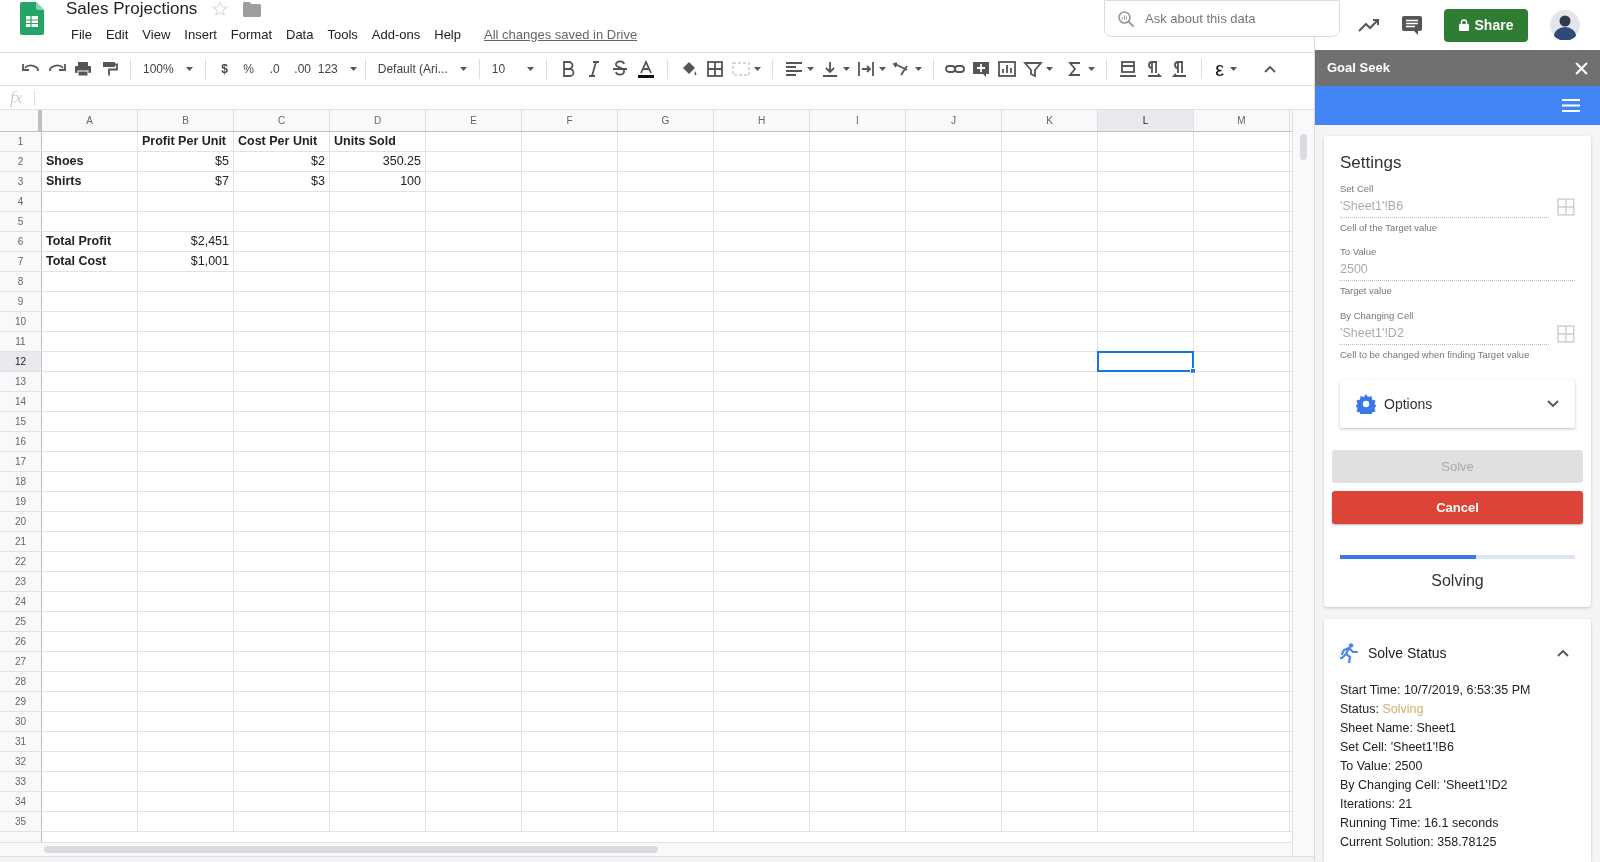 The height and width of the screenshot is (862, 1600). What do you see at coordinates (281, 141) in the screenshot?
I see `cell: Cost Per Unit` at bounding box center [281, 141].